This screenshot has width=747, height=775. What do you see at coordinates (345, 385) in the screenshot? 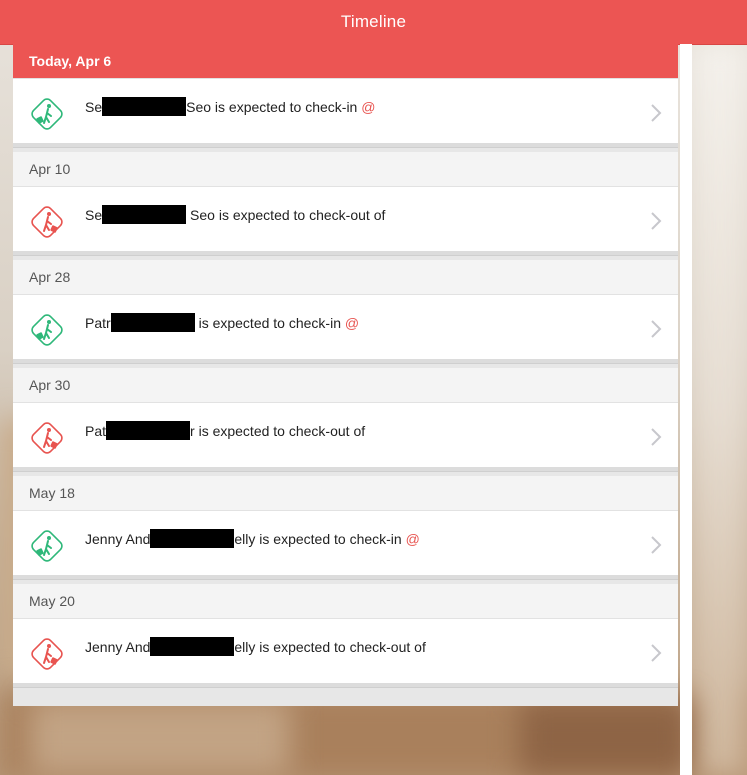
I see `date-header: Apr 30` at bounding box center [345, 385].